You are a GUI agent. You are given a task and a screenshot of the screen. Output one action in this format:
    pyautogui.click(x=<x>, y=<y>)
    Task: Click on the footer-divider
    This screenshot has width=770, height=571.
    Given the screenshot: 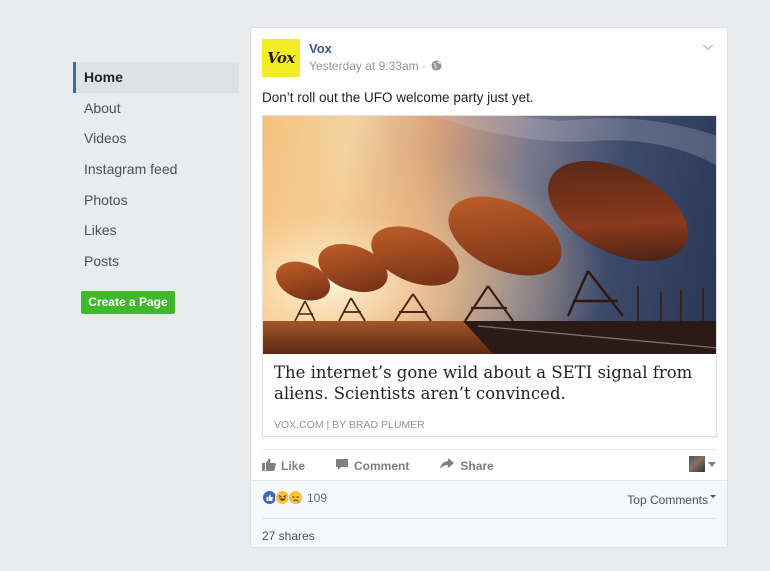 What is the action you would take?
    pyautogui.click(x=489, y=518)
    